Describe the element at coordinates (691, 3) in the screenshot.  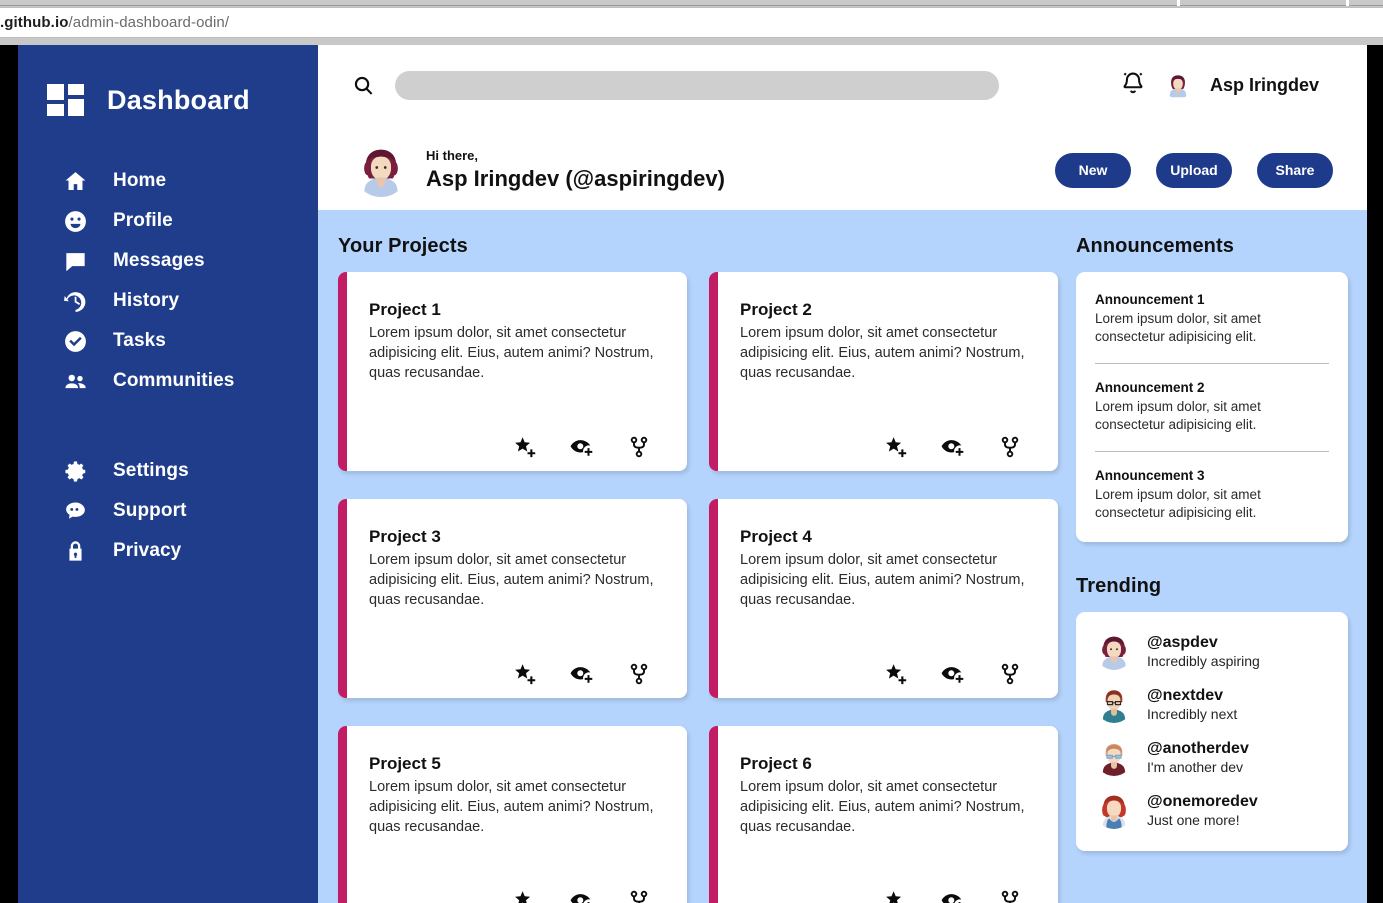
I see `browser-tabstrip` at that location.